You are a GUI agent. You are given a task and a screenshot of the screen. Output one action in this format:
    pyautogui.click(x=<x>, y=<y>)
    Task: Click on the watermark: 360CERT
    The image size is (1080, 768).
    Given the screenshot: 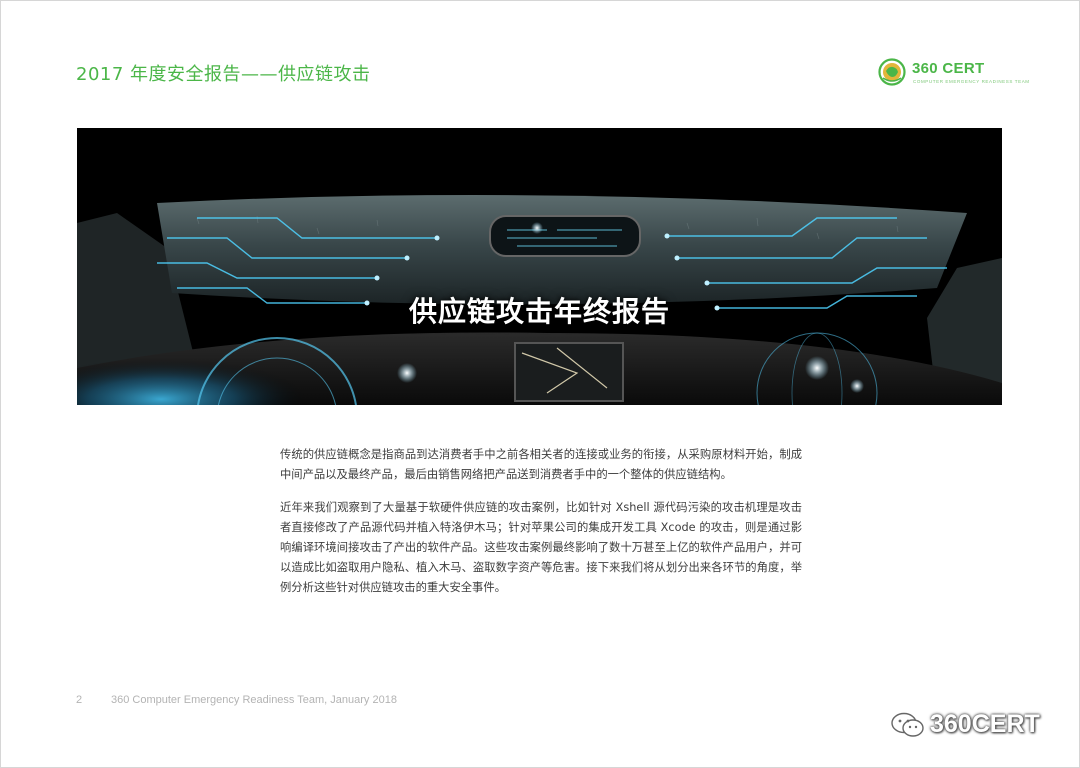 What is the action you would take?
    pyautogui.click(x=975, y=726)
    